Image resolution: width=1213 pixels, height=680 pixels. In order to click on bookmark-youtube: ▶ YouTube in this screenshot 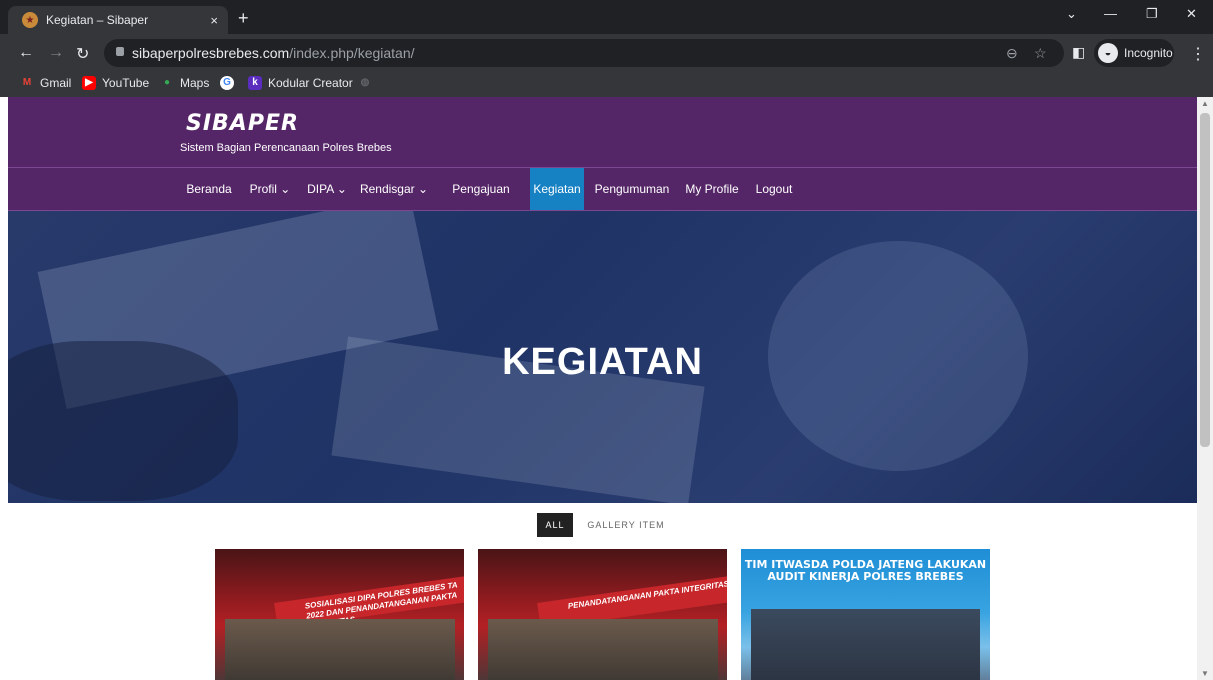, I will do `click(115, 83)`.